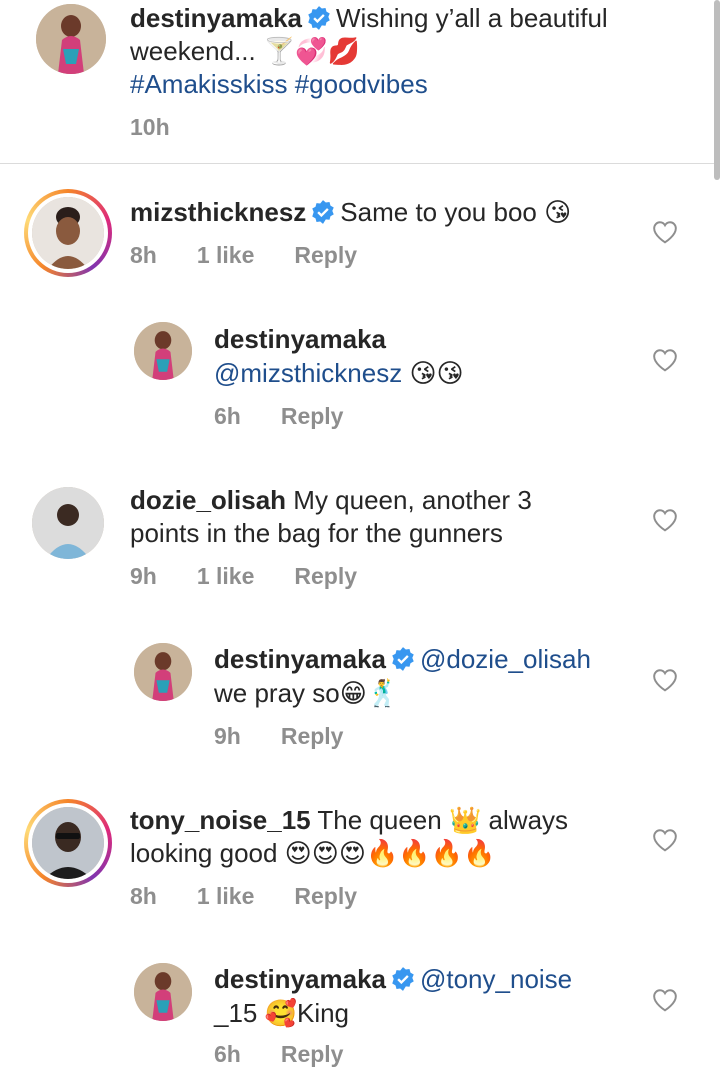  What do you see at coordinates (496, 979) in the screenshot?
I see `reply-mention: @tony_noise` at bounding box center [496, 979].